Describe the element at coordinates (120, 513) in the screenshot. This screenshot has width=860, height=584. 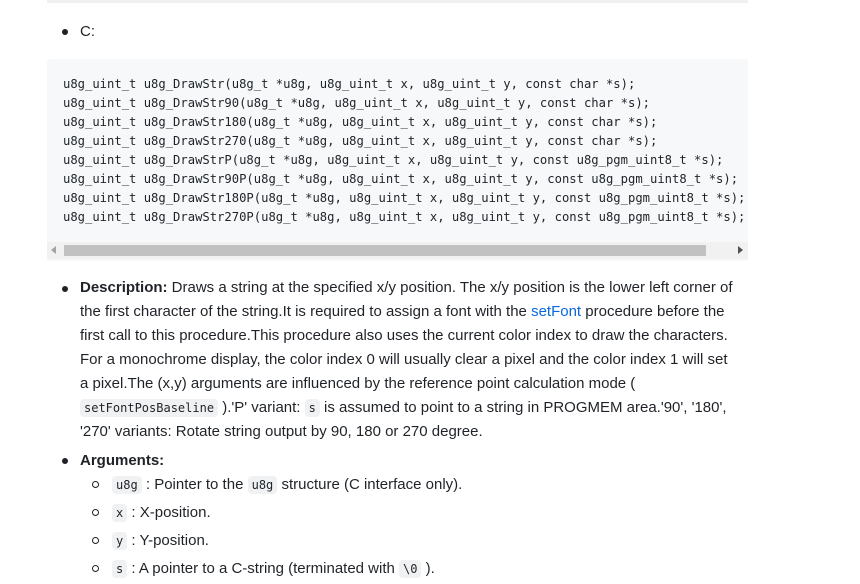
I see `arg-name-code: x` at that location.